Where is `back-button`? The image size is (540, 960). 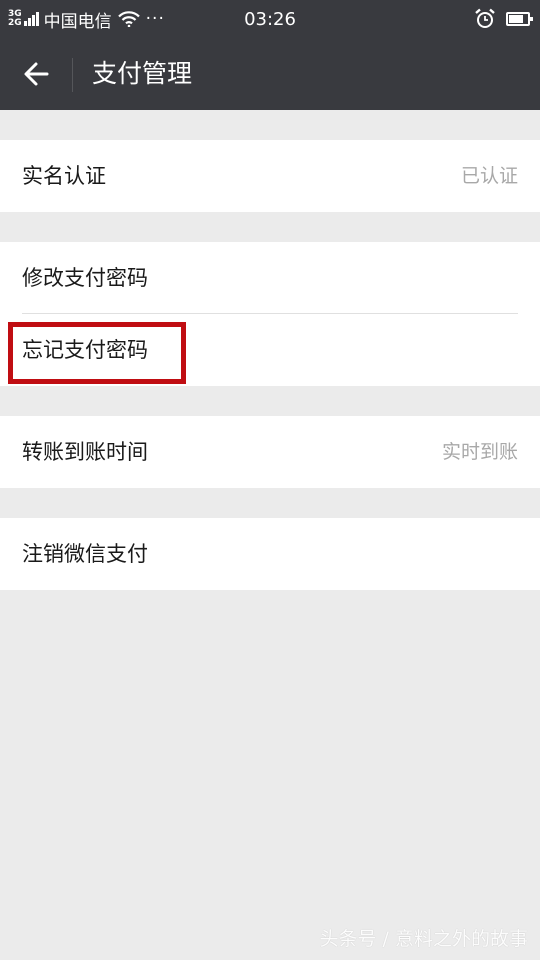 back-button is located at coordinates (36, 74).